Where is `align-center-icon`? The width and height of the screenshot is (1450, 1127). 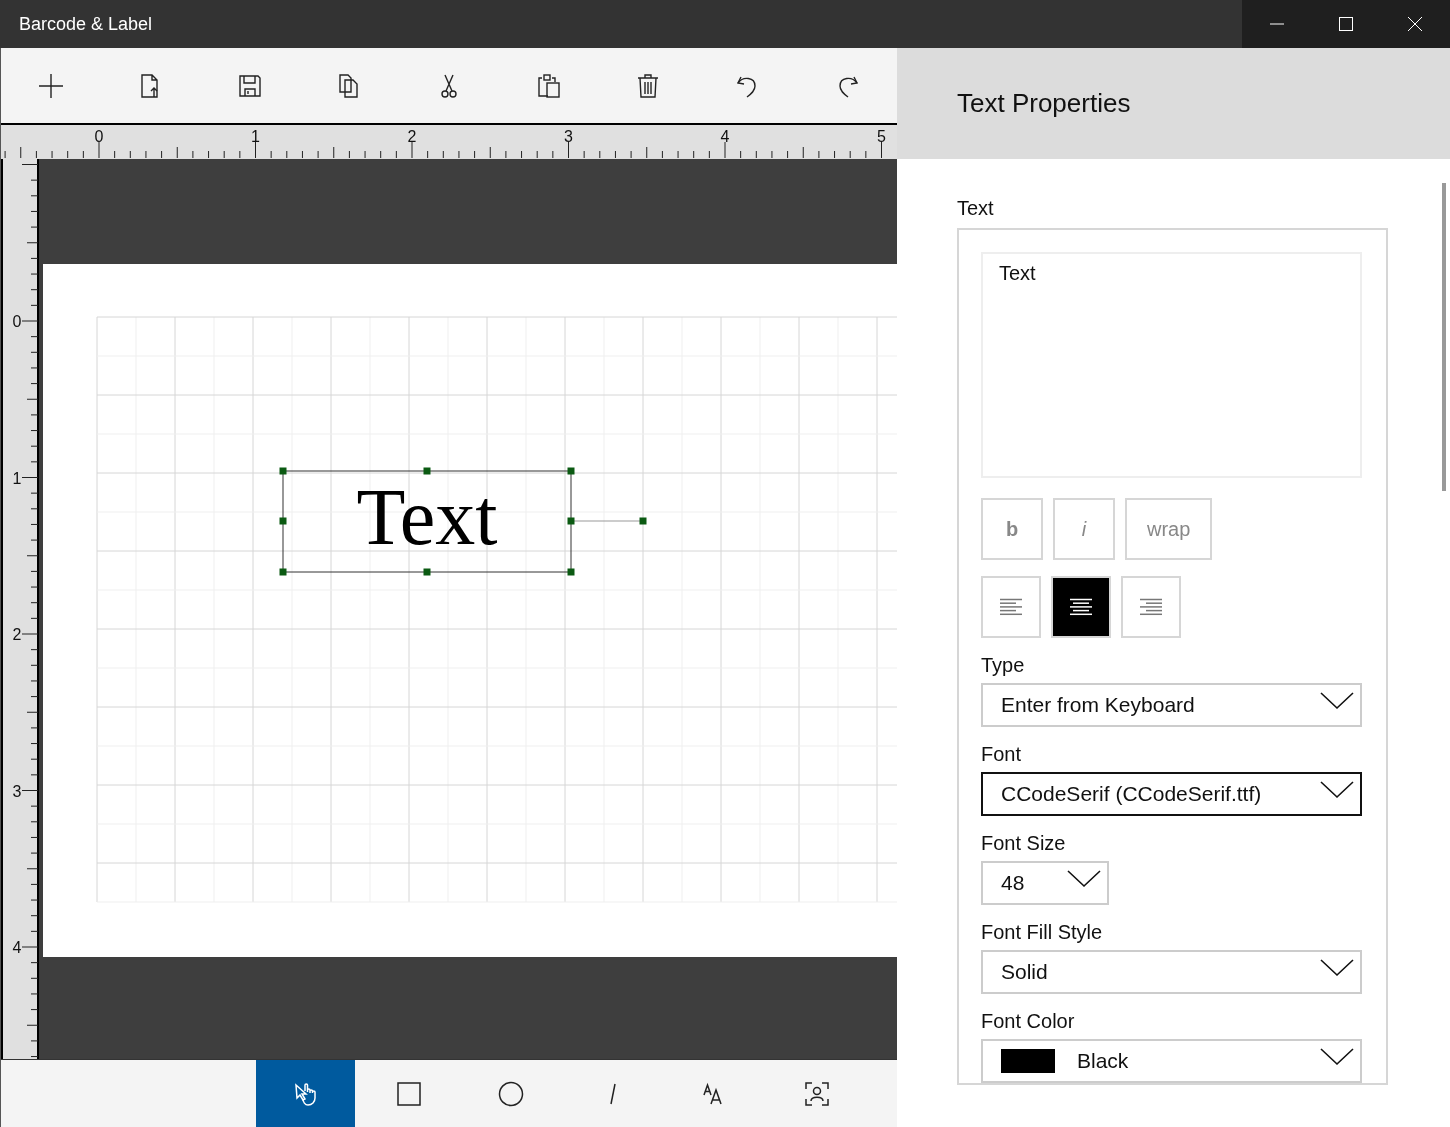
align-center-icon is located at coordinates (1081, 607).